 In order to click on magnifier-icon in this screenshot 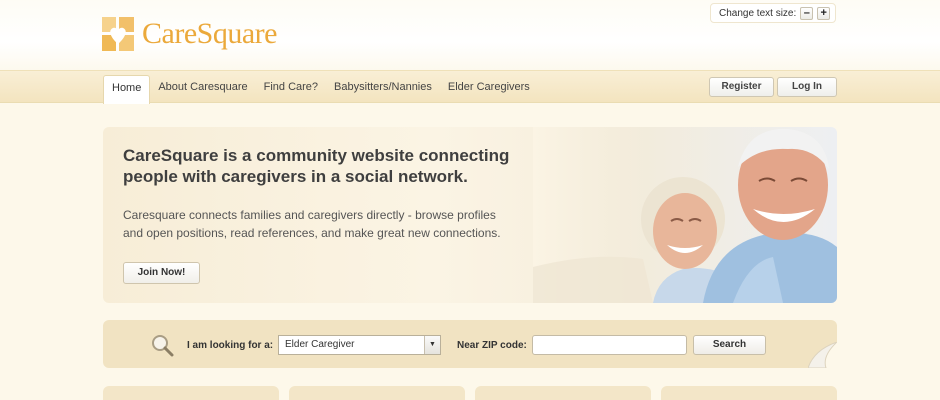, I will do `click(163, 346)`.